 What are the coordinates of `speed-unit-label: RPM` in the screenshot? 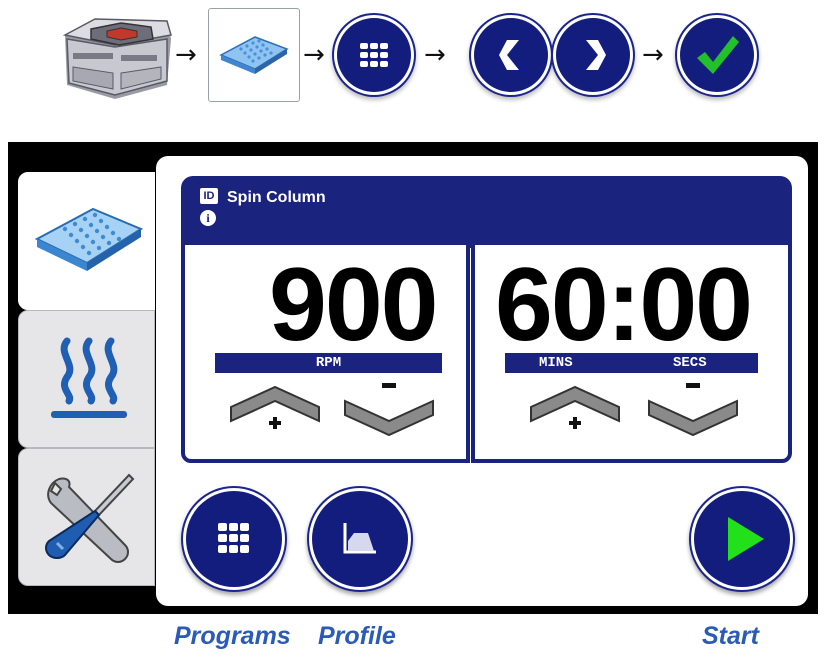 It's located at (328, 363).